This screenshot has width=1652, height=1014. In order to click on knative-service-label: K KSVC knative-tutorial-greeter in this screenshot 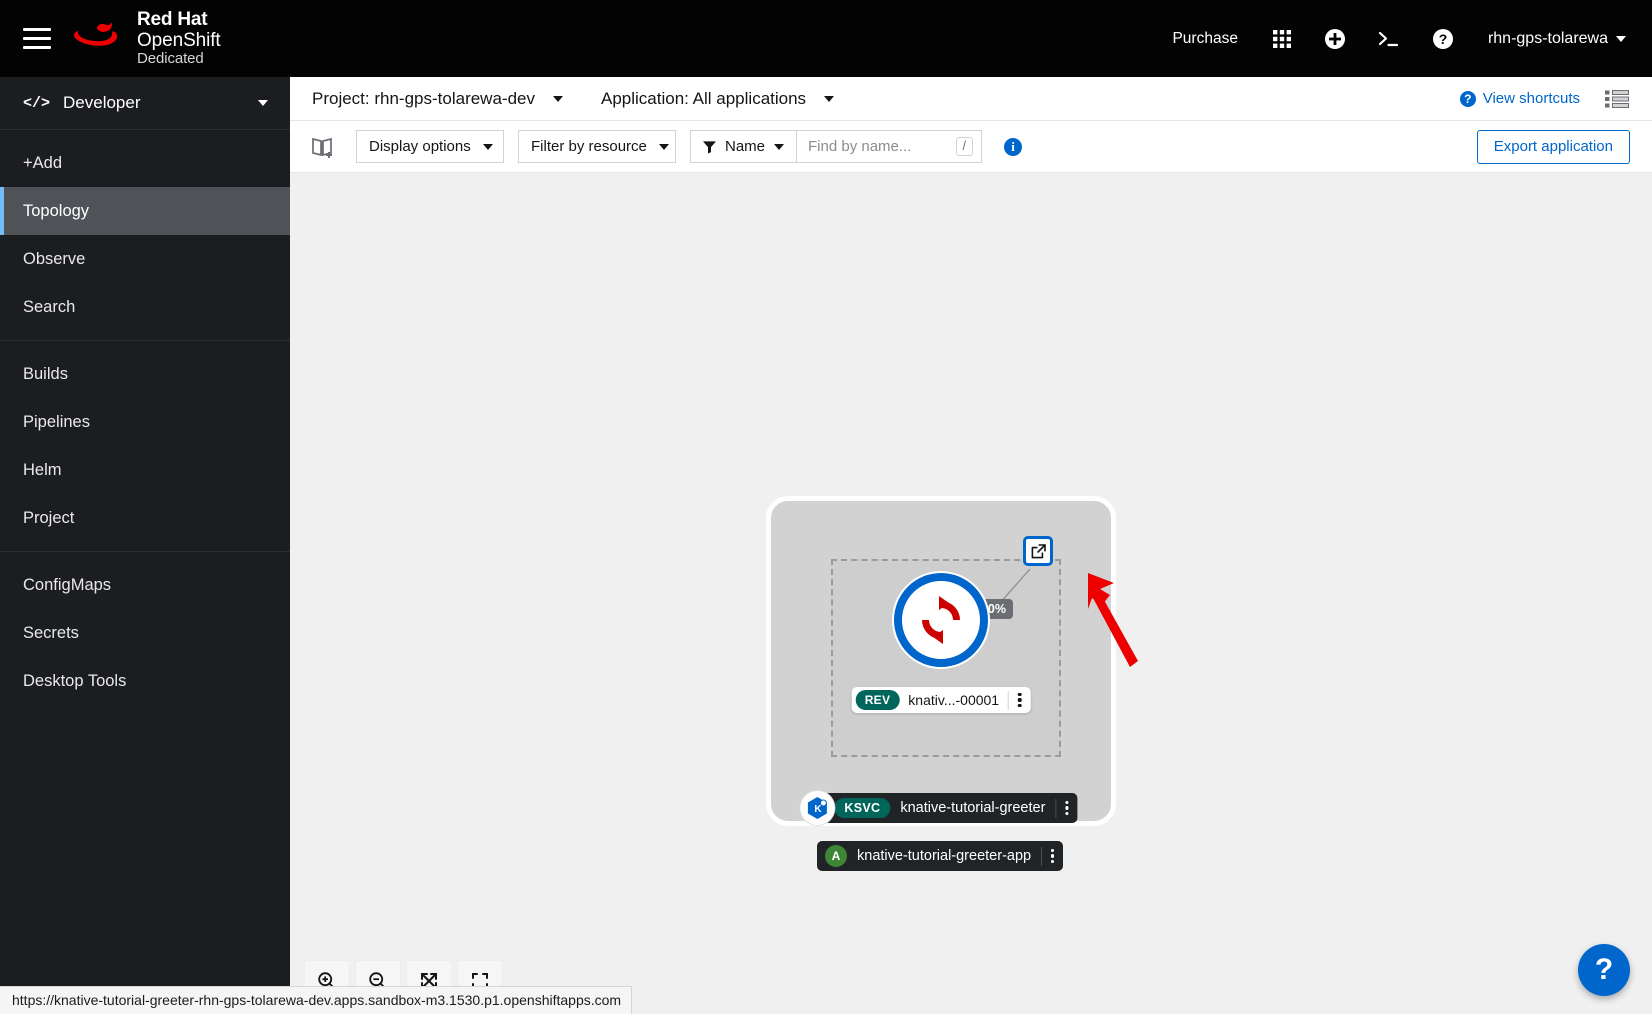, I will do `click(939, 808)`.